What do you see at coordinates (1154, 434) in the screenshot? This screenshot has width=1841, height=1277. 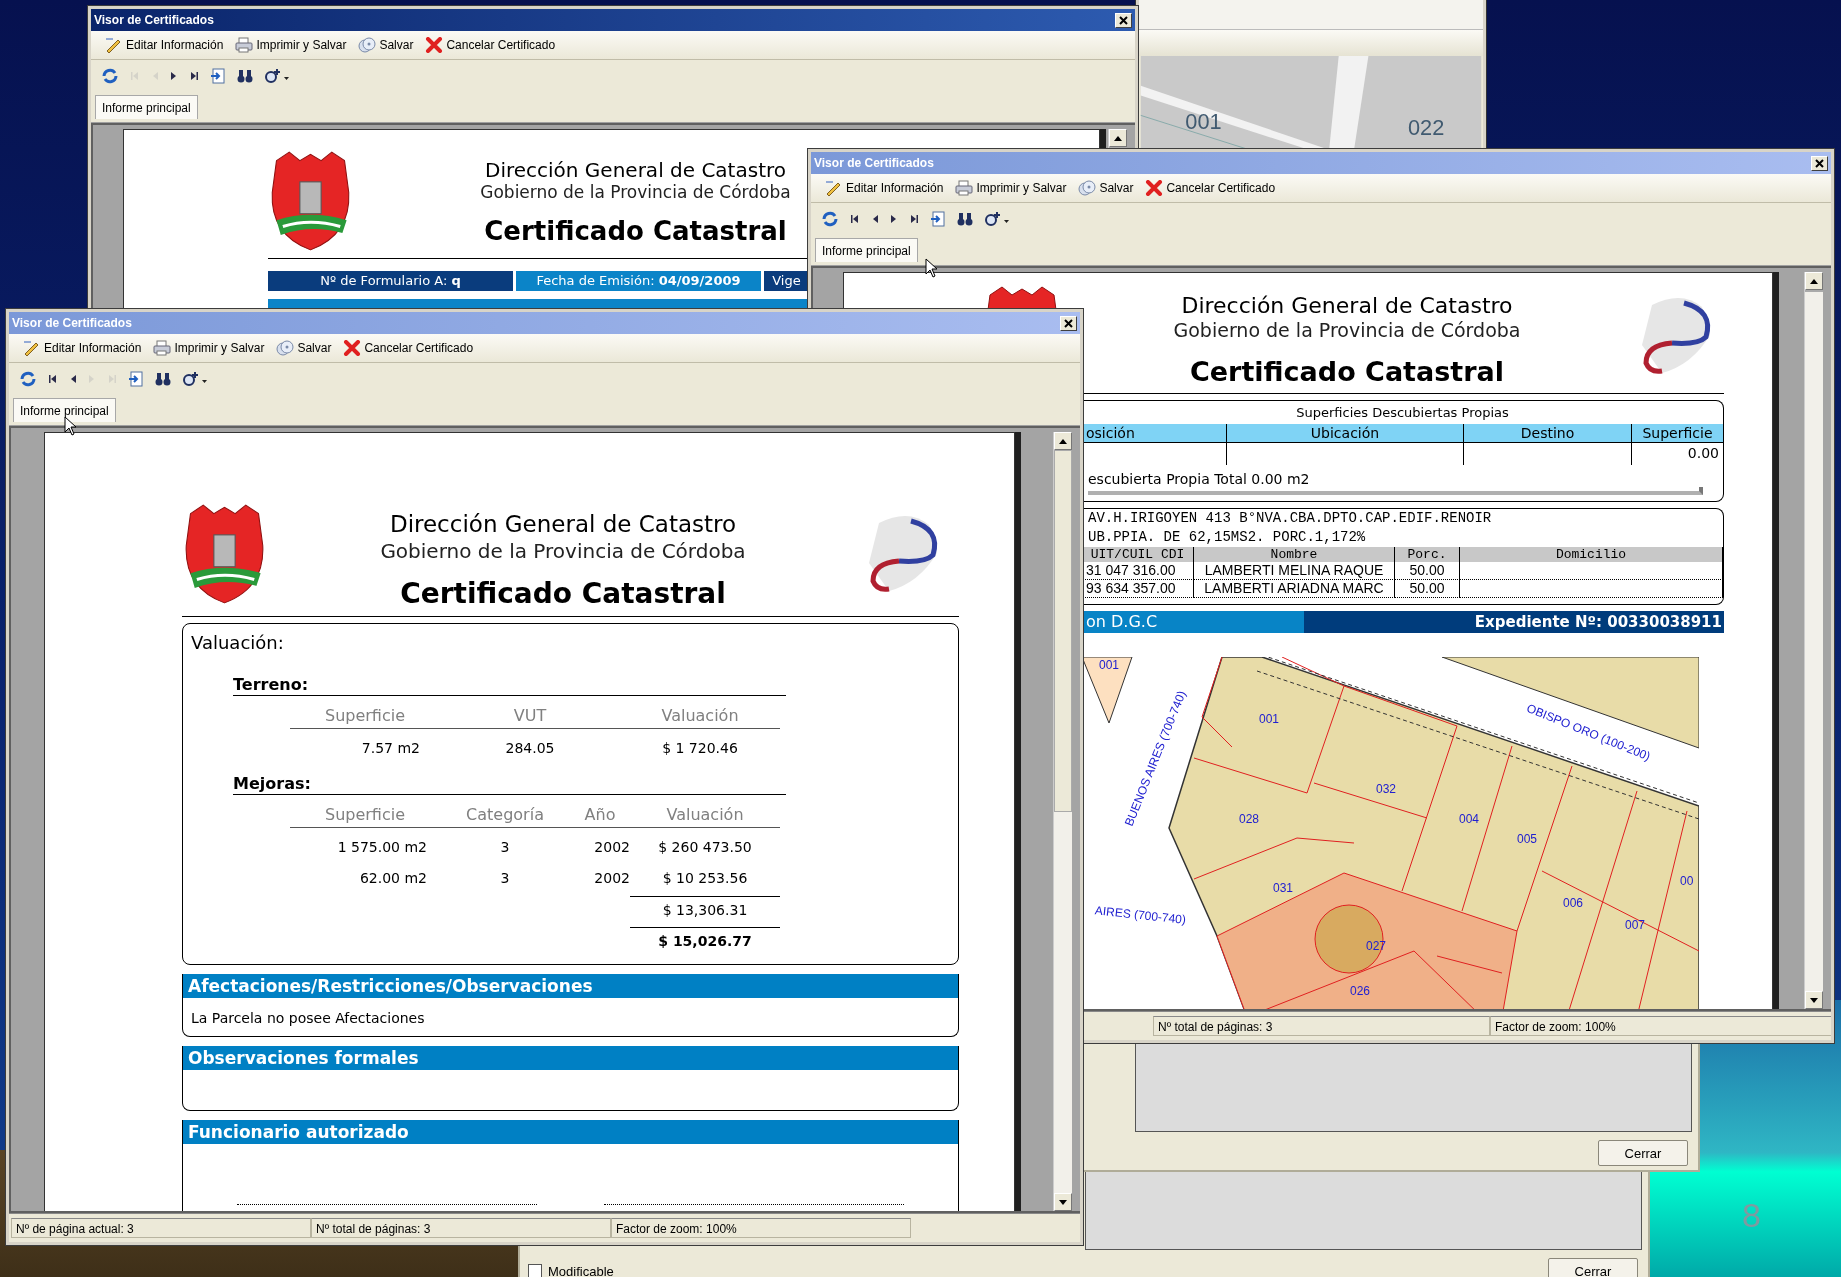 I see `column-header: osición` at bounding box center [1154, 434].